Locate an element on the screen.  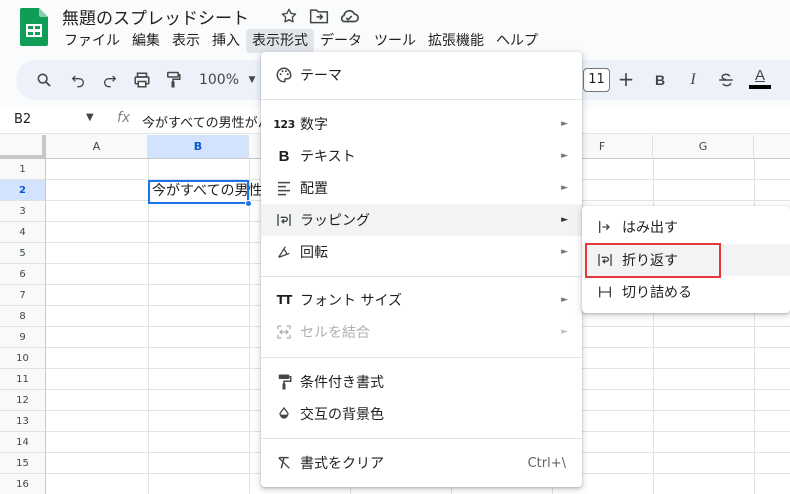
row-header-9: 9 is located at coordinates (23, 337).